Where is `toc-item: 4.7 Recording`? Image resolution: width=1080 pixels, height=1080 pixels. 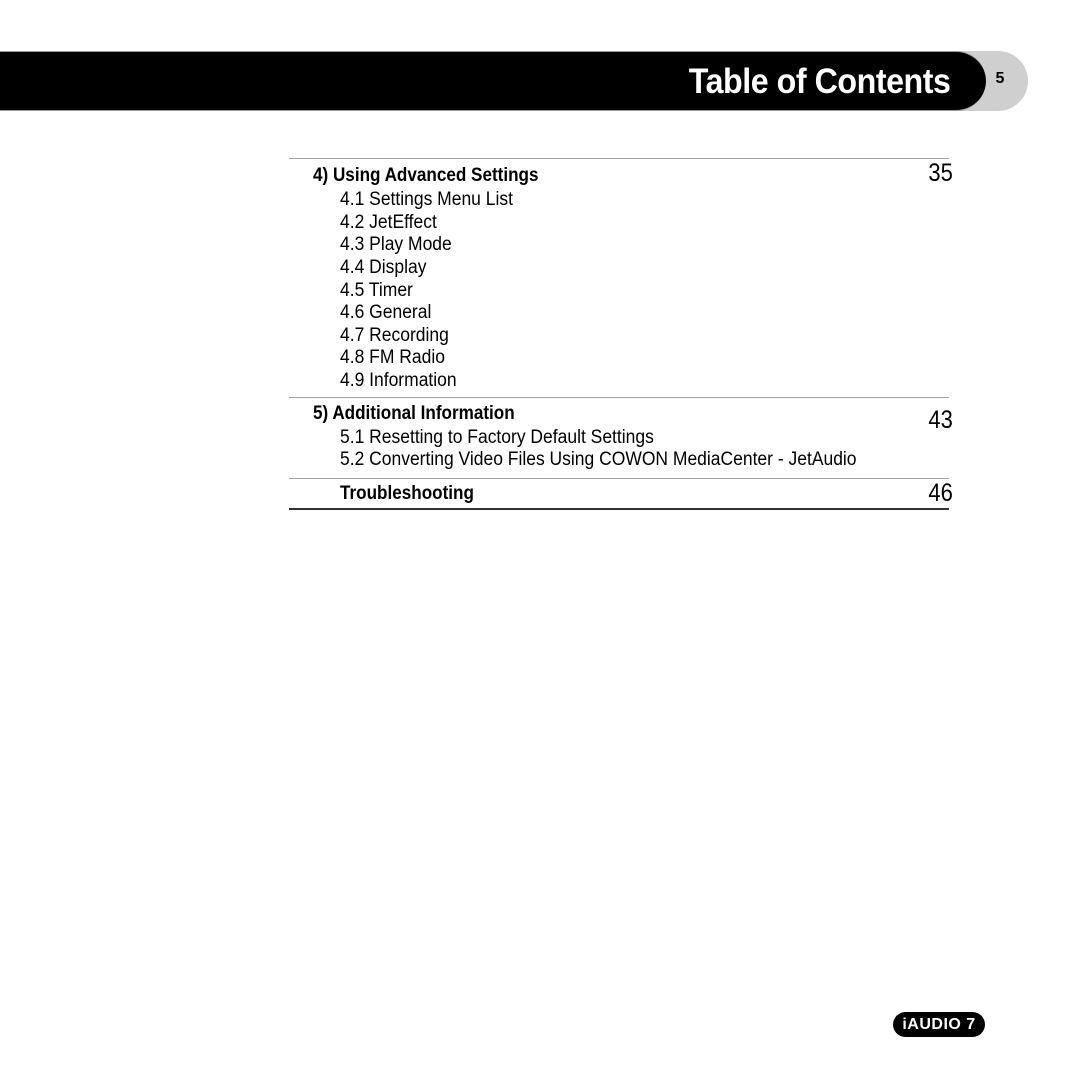 toc-item: 4.7 Recording is located at coordinates (394, 336).